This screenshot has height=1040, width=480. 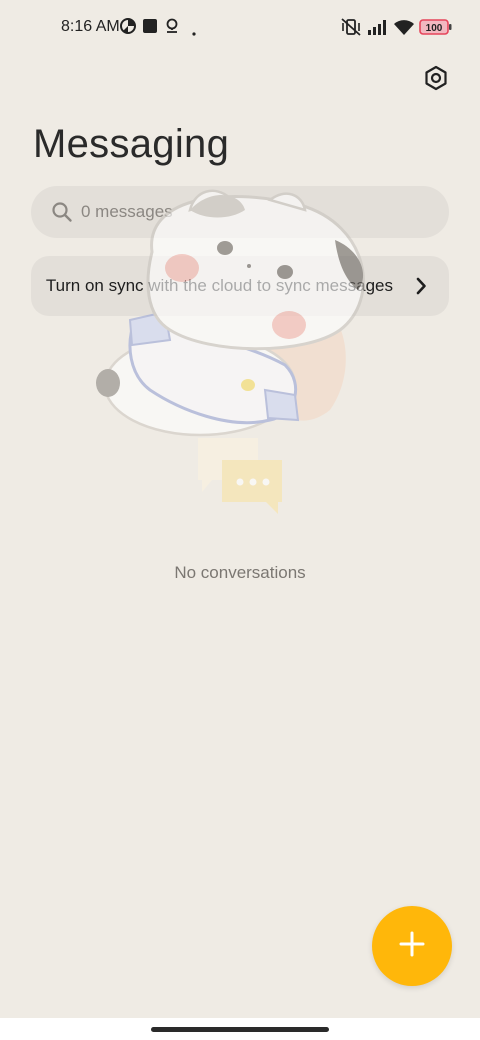 I want to click on plus-icon, so click(x=412, y=946).